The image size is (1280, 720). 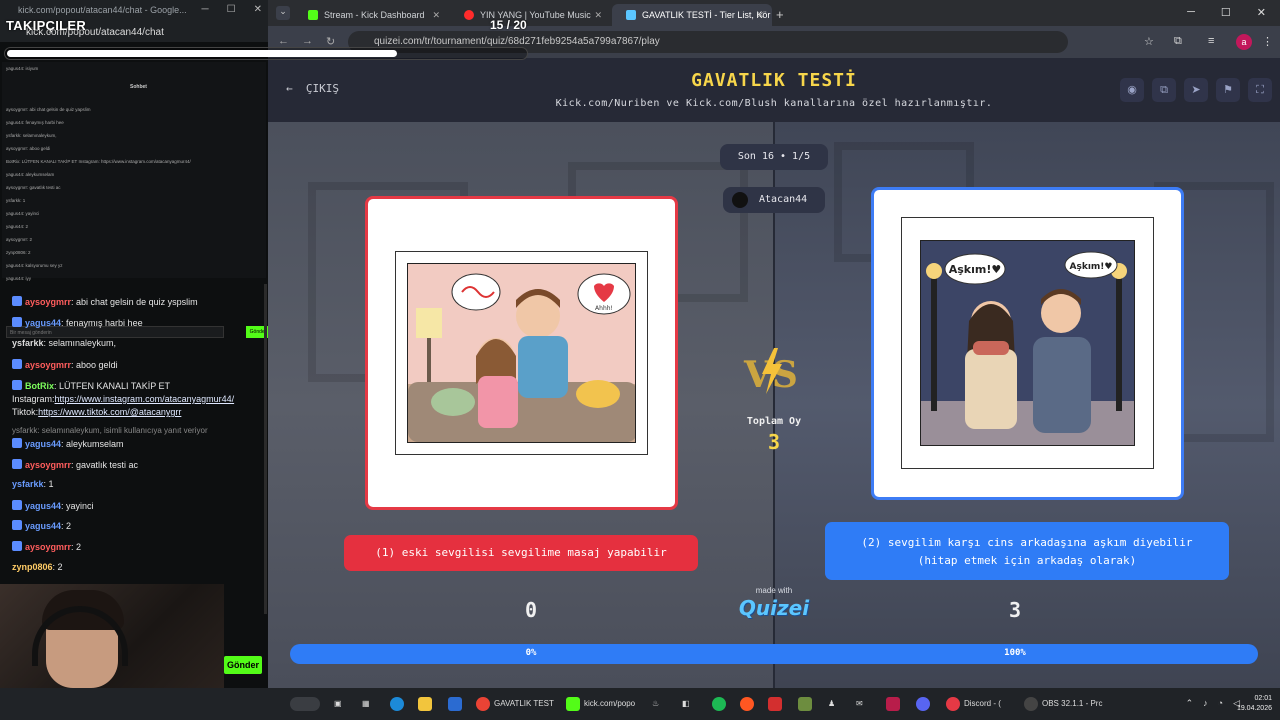 I want to click on app-icon: ✉, so click(x=859, y=704).